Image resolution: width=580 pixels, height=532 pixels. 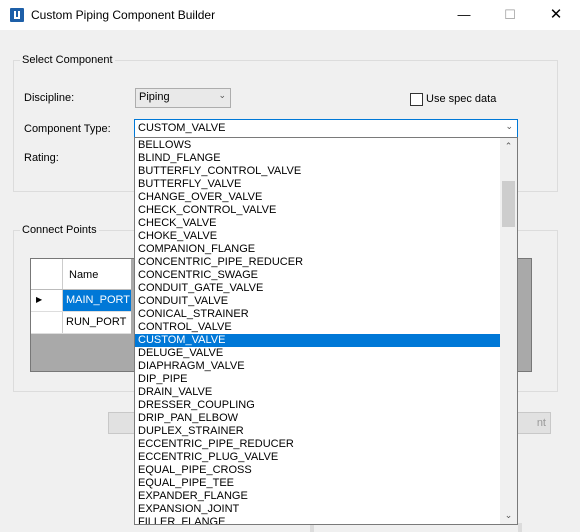 I want to click on close-button: ✕, so click(x=556, y=15).